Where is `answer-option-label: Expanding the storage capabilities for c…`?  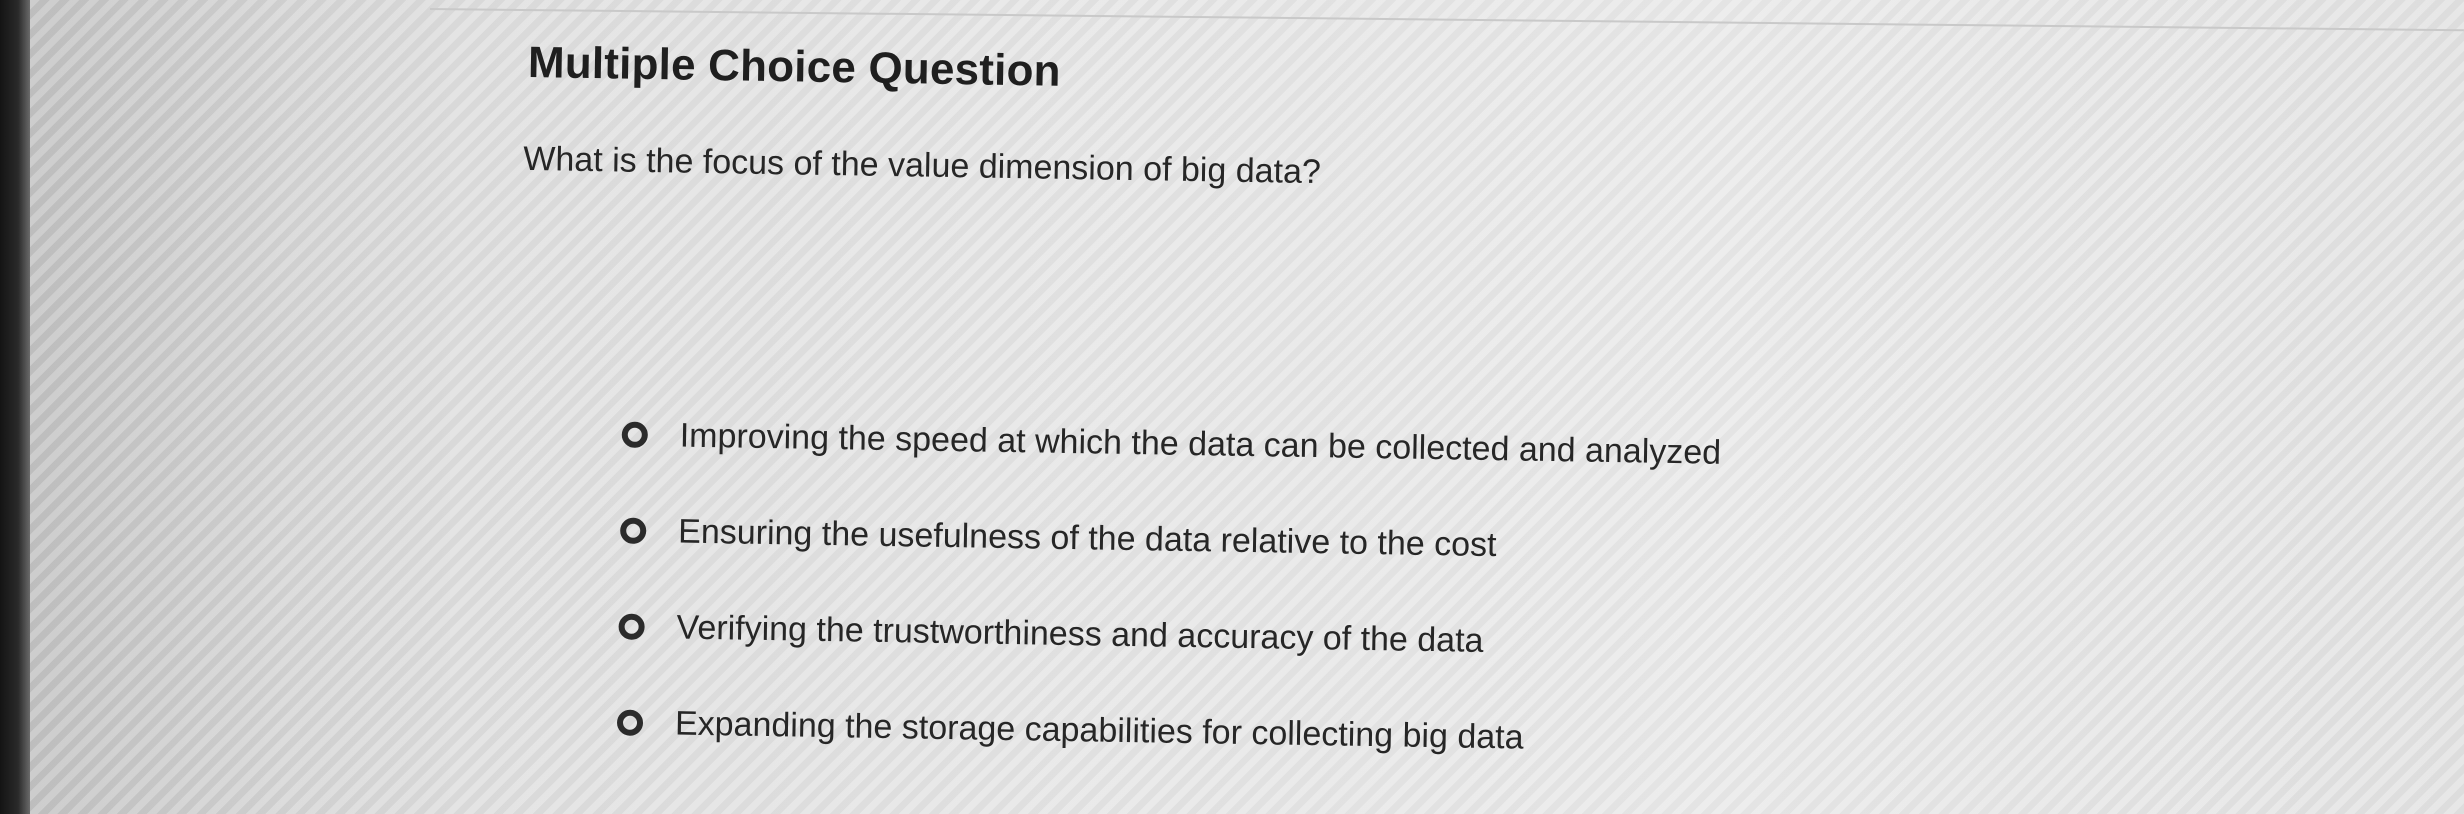 answer-option-label: Expanding the storage capabilities for c… is located at coordinates (1099, 730).